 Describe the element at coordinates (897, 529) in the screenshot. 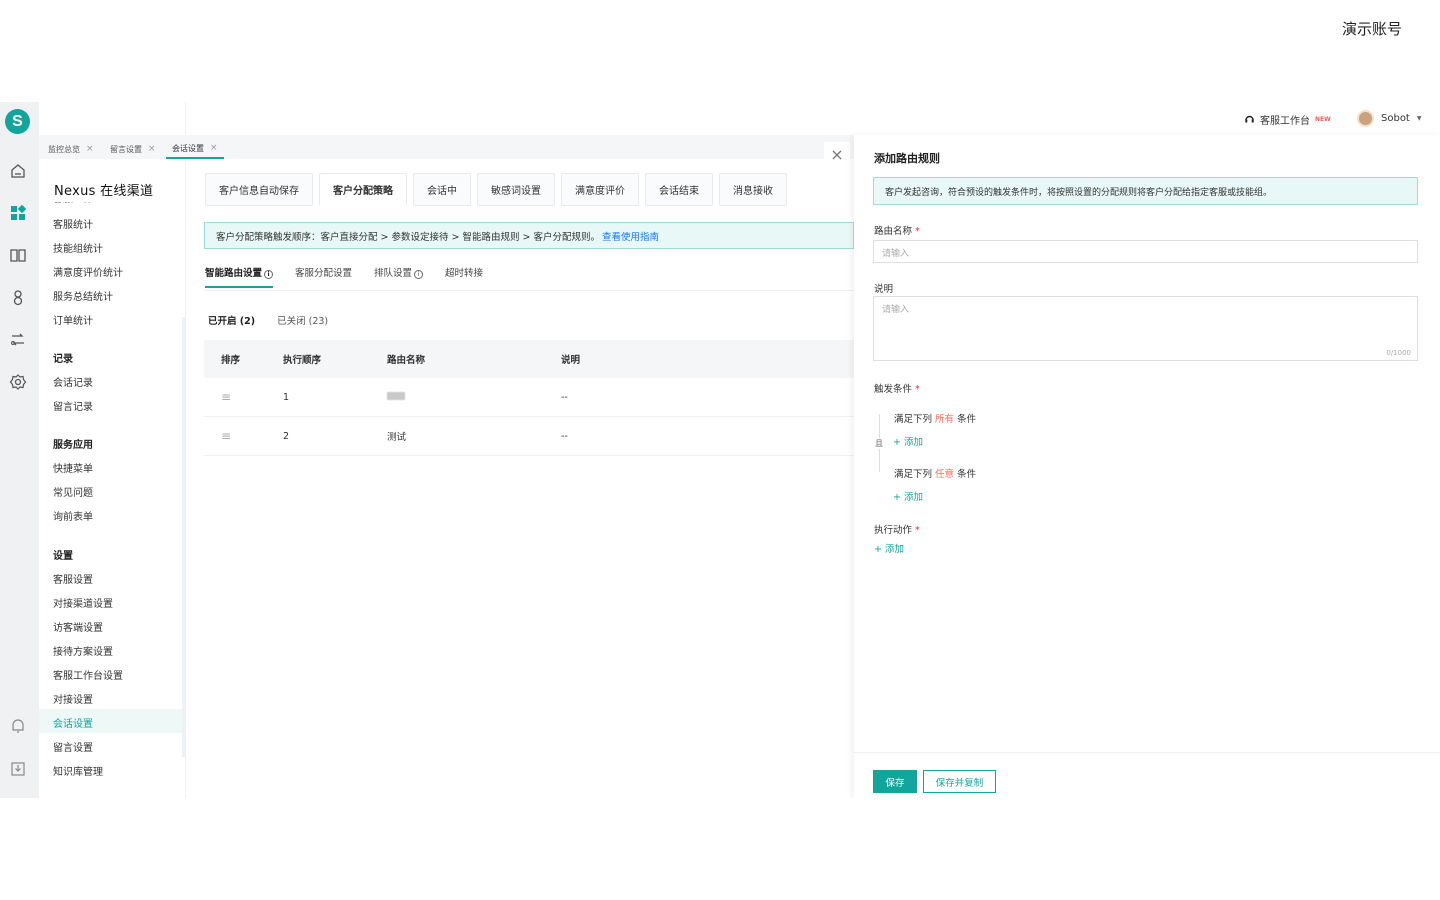

I see `action-label: 执行动作 *` at that location.